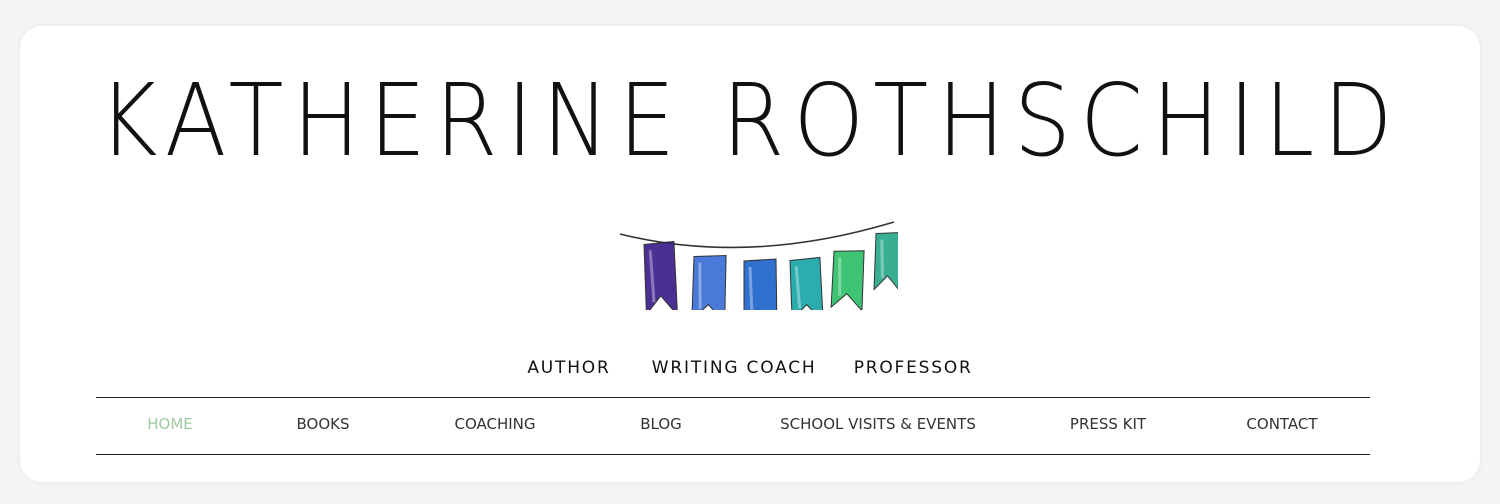  I want to click on tagline-writing-coach: WRITING COACH, so click(734, 368).